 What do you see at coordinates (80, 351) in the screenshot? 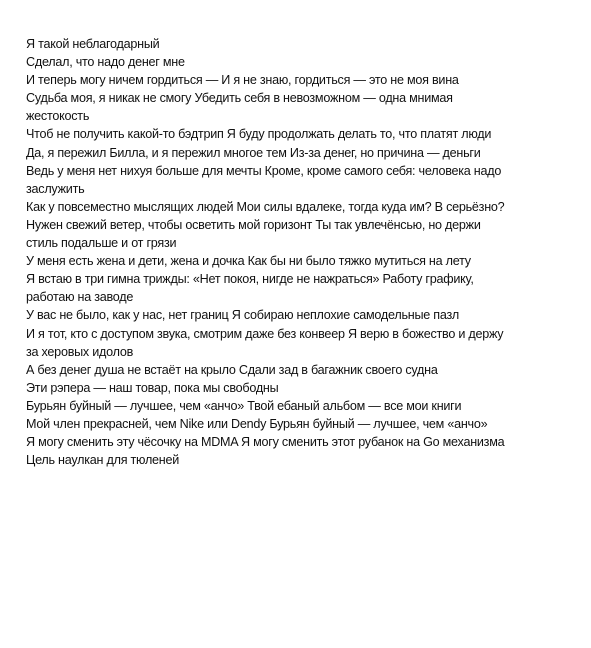
I see `text-line: за херовых идолов` at bounding box center [80, 351].